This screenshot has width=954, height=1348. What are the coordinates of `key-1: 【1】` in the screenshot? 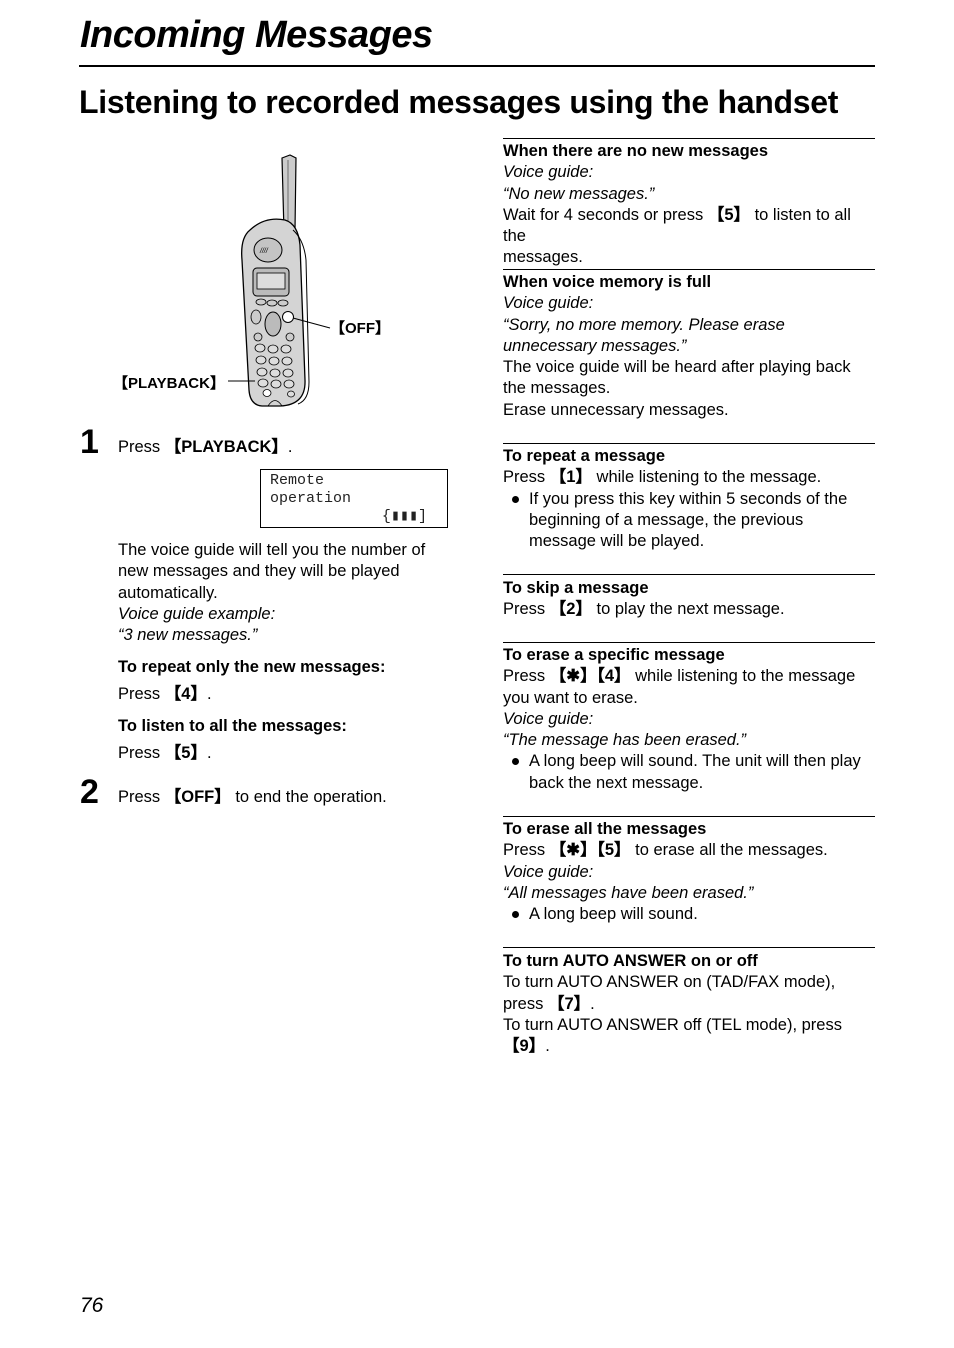 It's located at (570, 477).